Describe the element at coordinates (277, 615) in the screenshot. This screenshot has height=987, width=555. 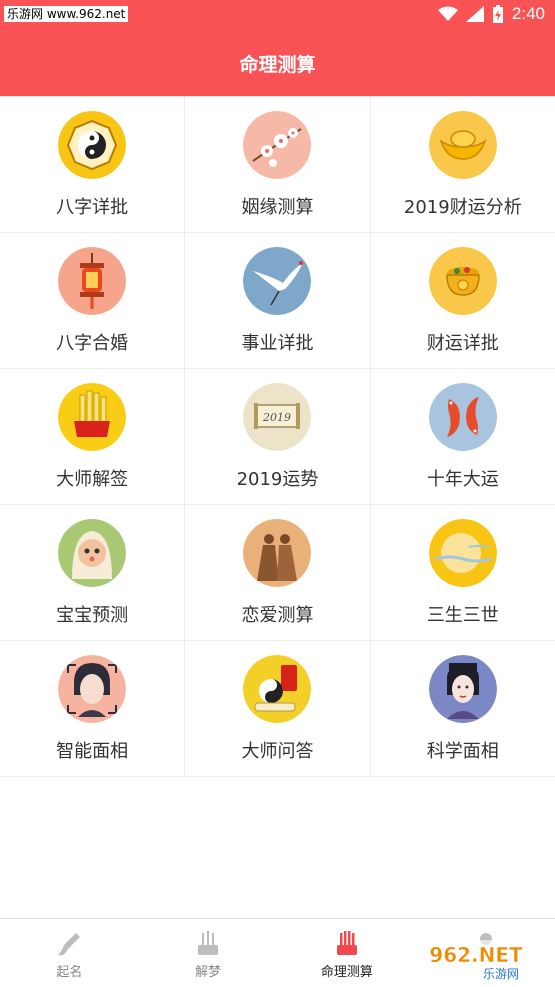
I see `grid-item-label: 恋爱测算` at that location.